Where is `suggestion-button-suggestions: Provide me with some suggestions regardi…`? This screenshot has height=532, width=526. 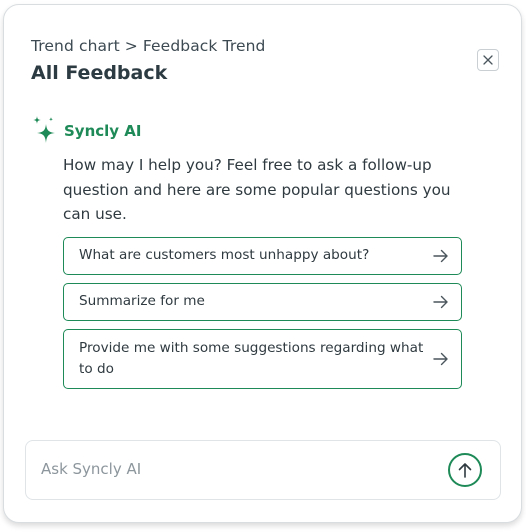 suggestion-button-suggestions: Provide me with some suggestions regardi… is located at coordinates (262, 359).